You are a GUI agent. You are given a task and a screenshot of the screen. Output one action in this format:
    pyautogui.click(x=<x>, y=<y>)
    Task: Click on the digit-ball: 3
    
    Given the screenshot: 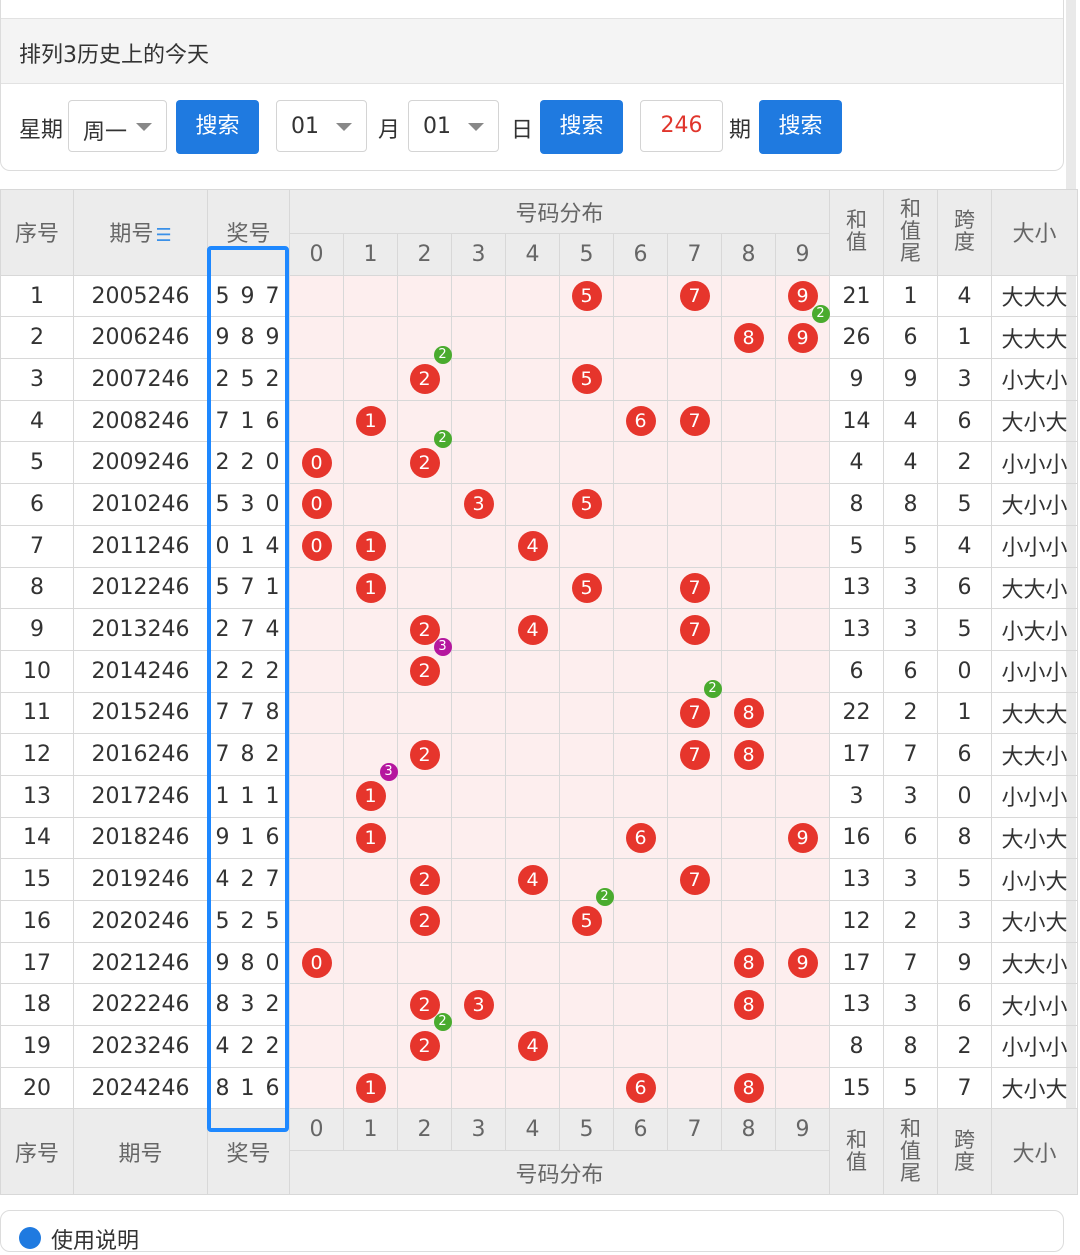 What is the action you would take?
    pyautogui.click(x=478, y=504)
    